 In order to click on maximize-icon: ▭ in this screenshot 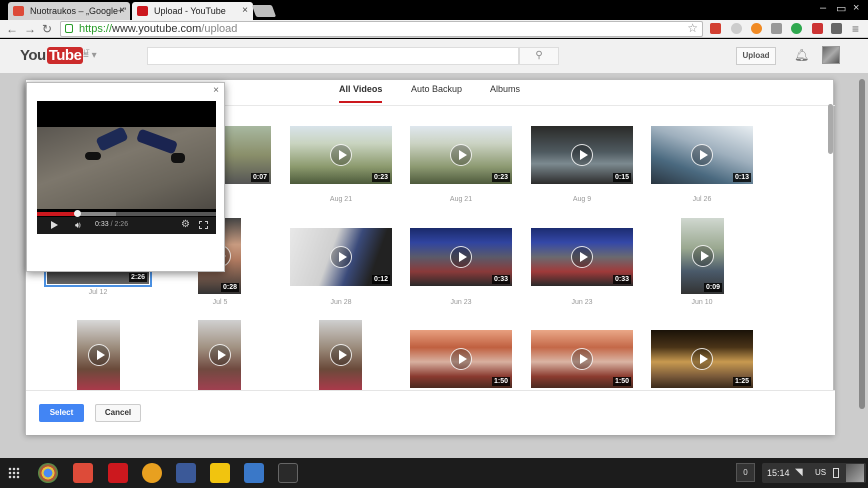, I will do `click(841, 8)`.